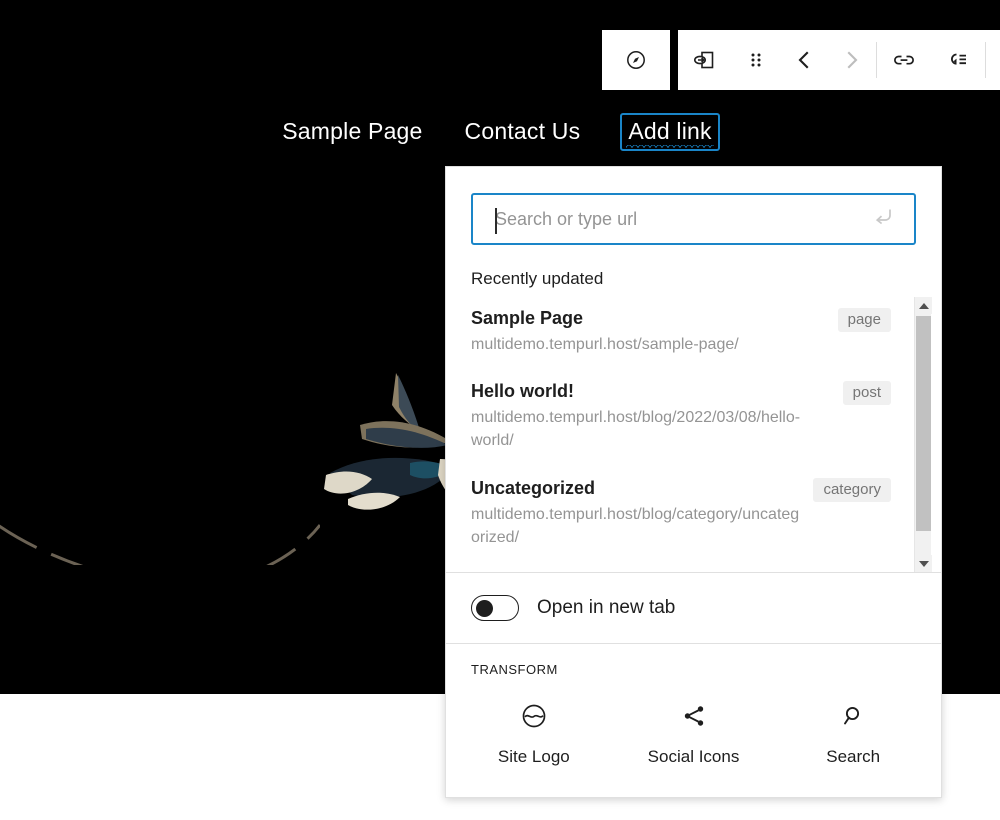 This screenshot has height=820, width=1000. I want to click on add-submenu-button, so click(958, 60).